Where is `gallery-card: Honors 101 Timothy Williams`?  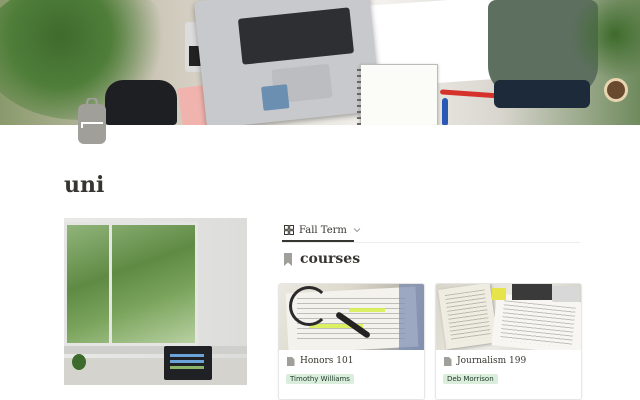
gallery-card: Honors 101 Timothy Williams is located at coordinates (351, 341).